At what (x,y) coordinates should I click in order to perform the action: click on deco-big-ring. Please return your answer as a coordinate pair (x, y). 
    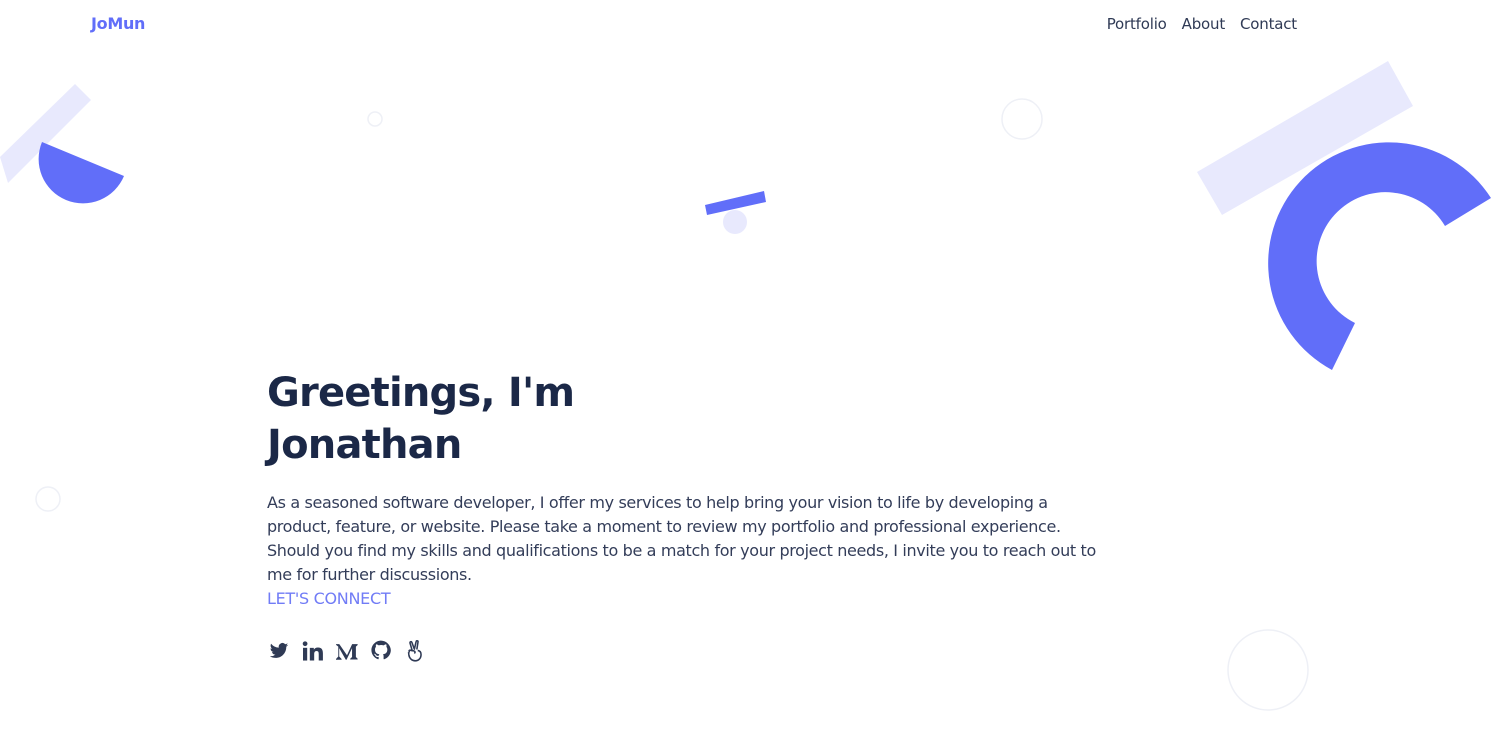
    Looking at the image, I should click on (1268, 670).